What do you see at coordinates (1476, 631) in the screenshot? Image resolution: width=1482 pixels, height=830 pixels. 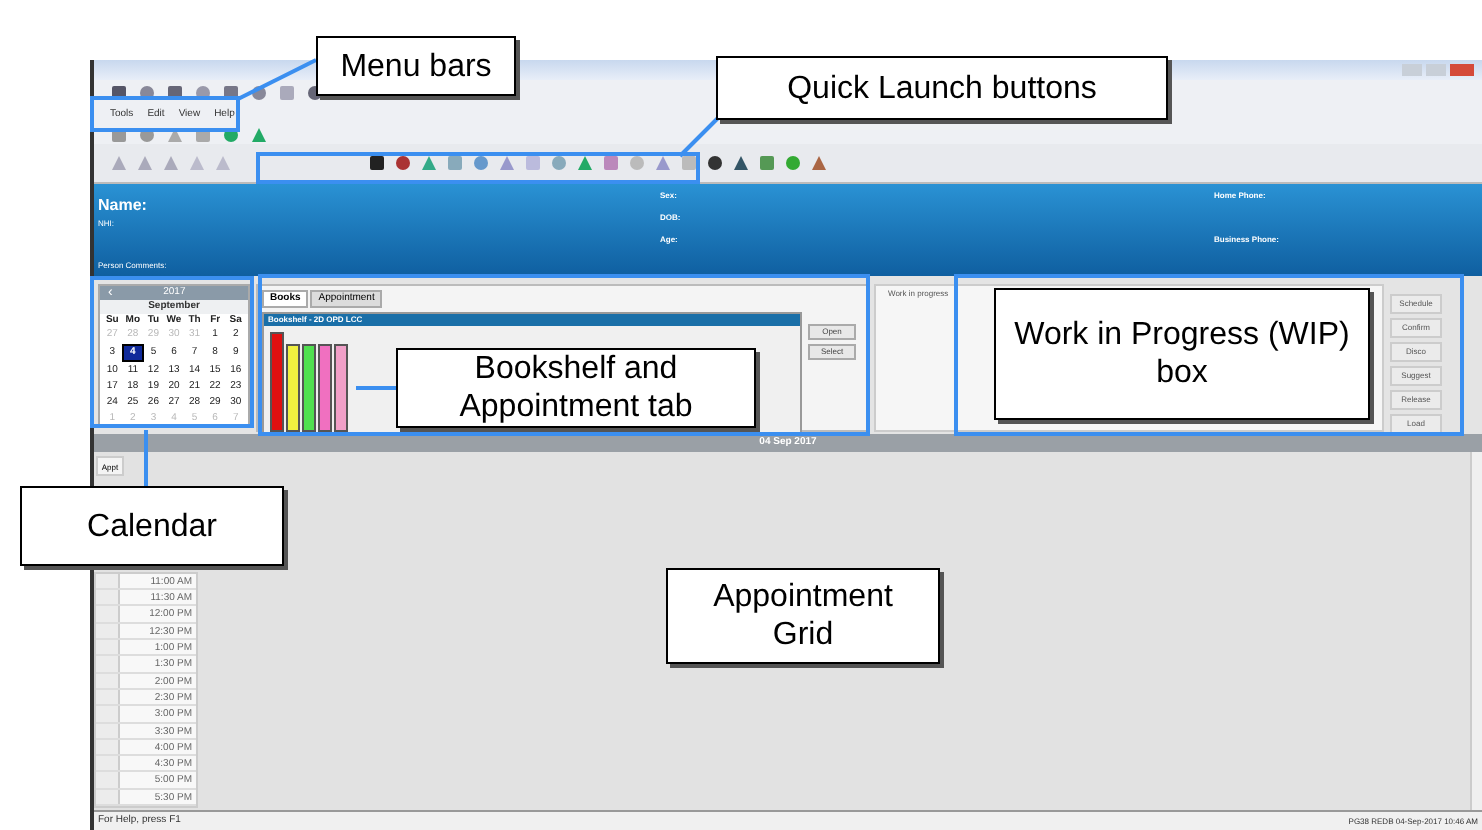 I see `scrollbar` at bounding box center [1476, 631].